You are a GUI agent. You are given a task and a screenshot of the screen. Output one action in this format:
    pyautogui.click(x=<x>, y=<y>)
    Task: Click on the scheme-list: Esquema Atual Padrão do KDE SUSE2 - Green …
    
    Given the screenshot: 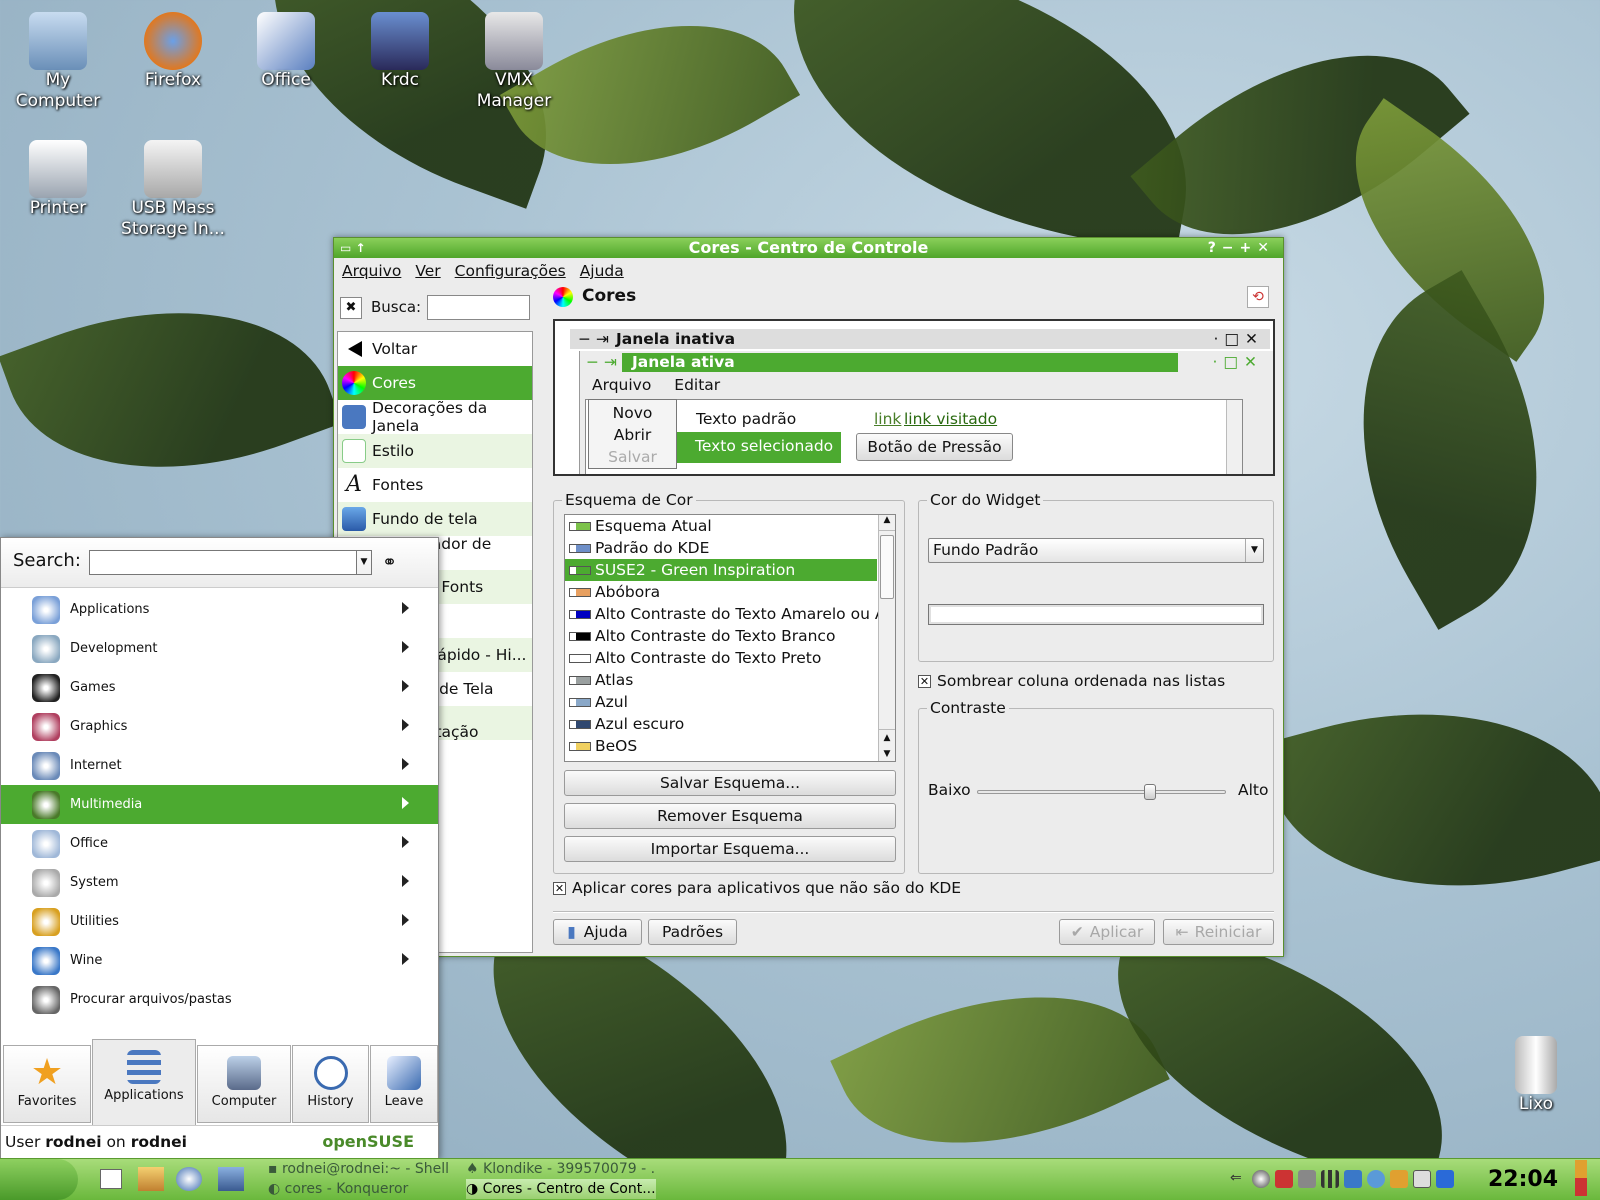 What is the action you would take?
    pyautogui.click(x=730, y=638)
    